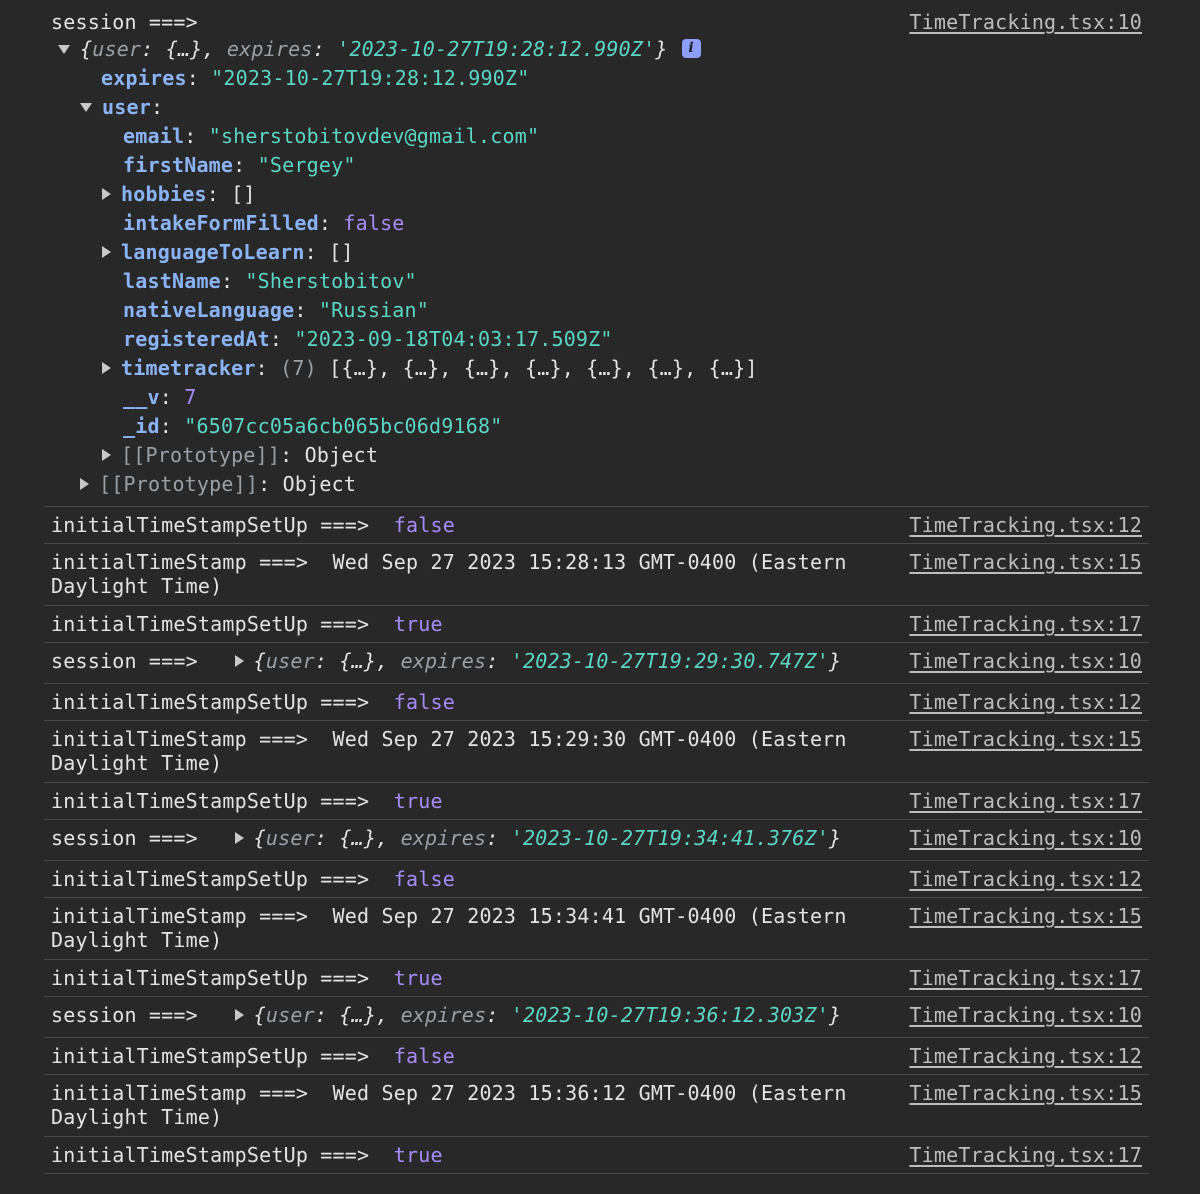 Image resolution: width=1200 pixels, height=1194 pixels. I want to click on property-intakeformfilled: intakeFormFilled: false, so click(264, 223).